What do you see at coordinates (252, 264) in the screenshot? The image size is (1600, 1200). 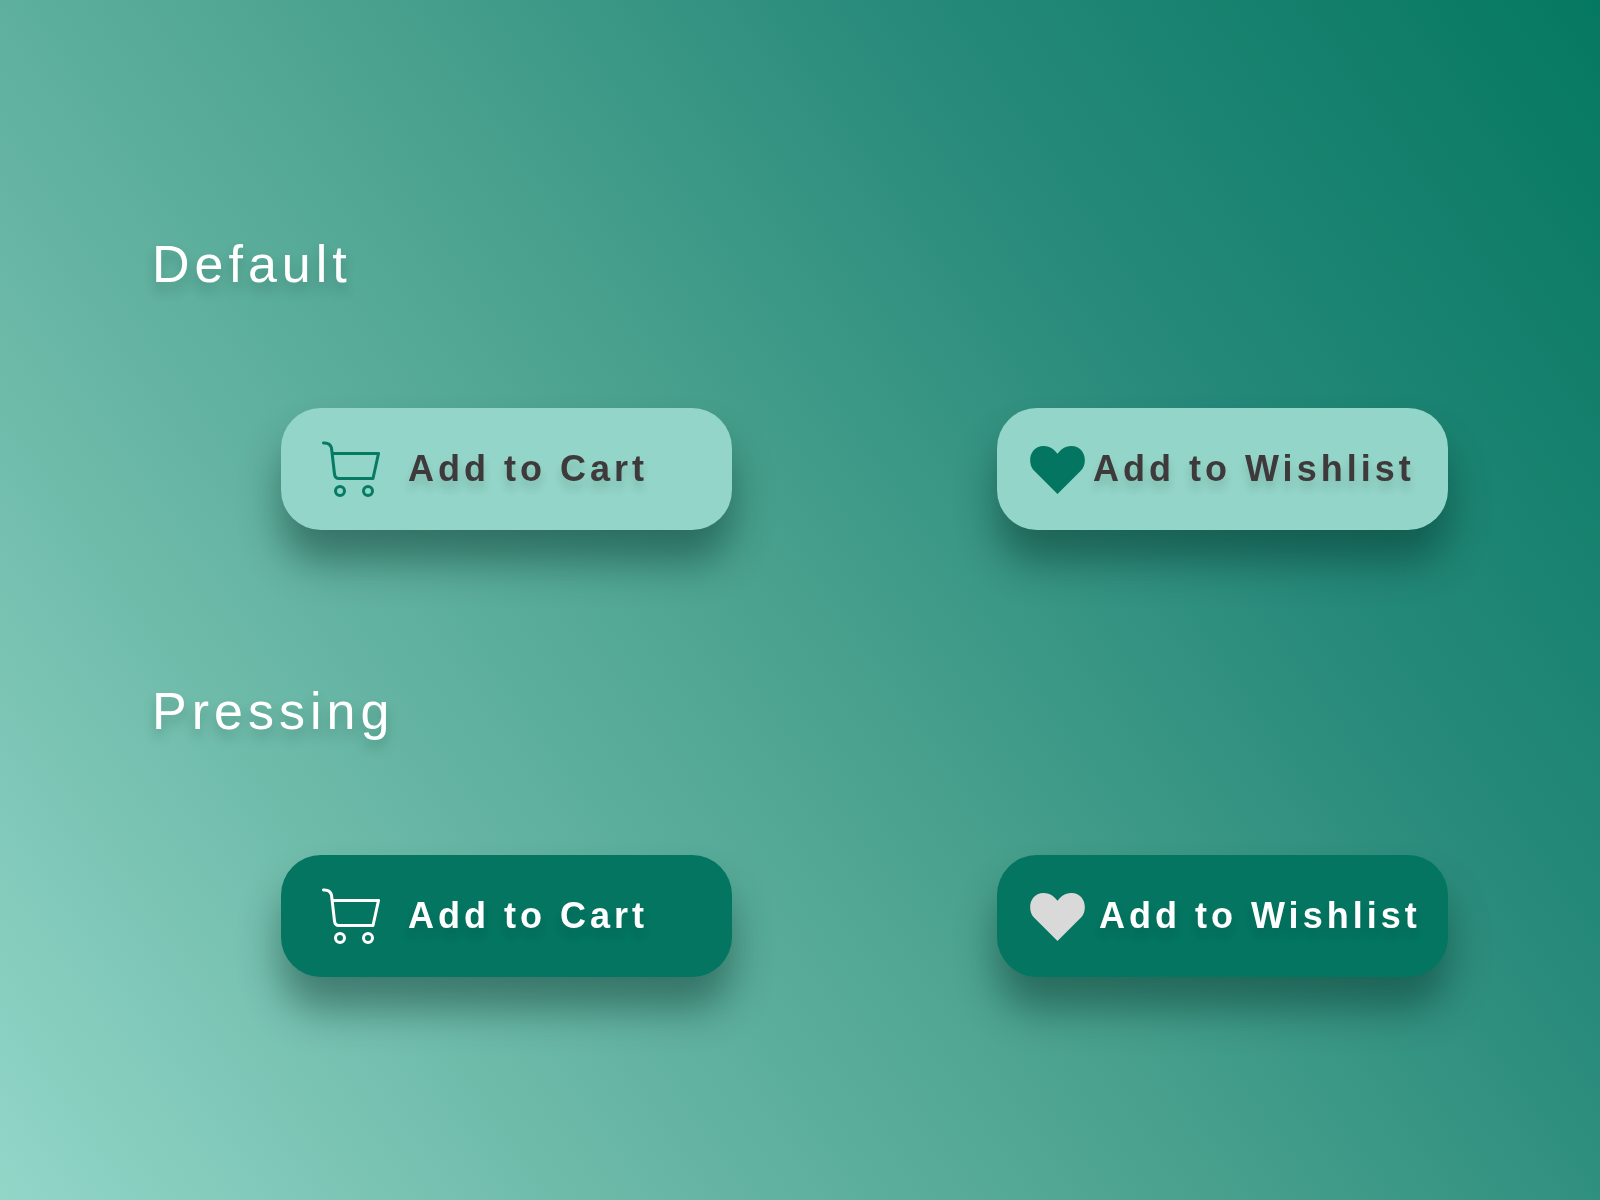 I see `section-title: Default` at bounding box center [252, 264].